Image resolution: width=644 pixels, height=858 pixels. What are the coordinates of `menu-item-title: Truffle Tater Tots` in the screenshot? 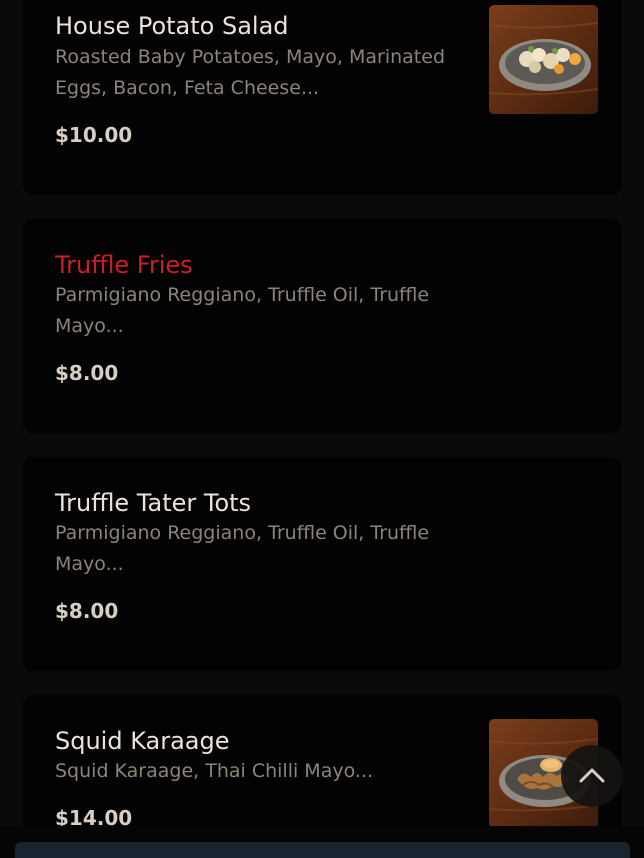 It's located at (153, 503).